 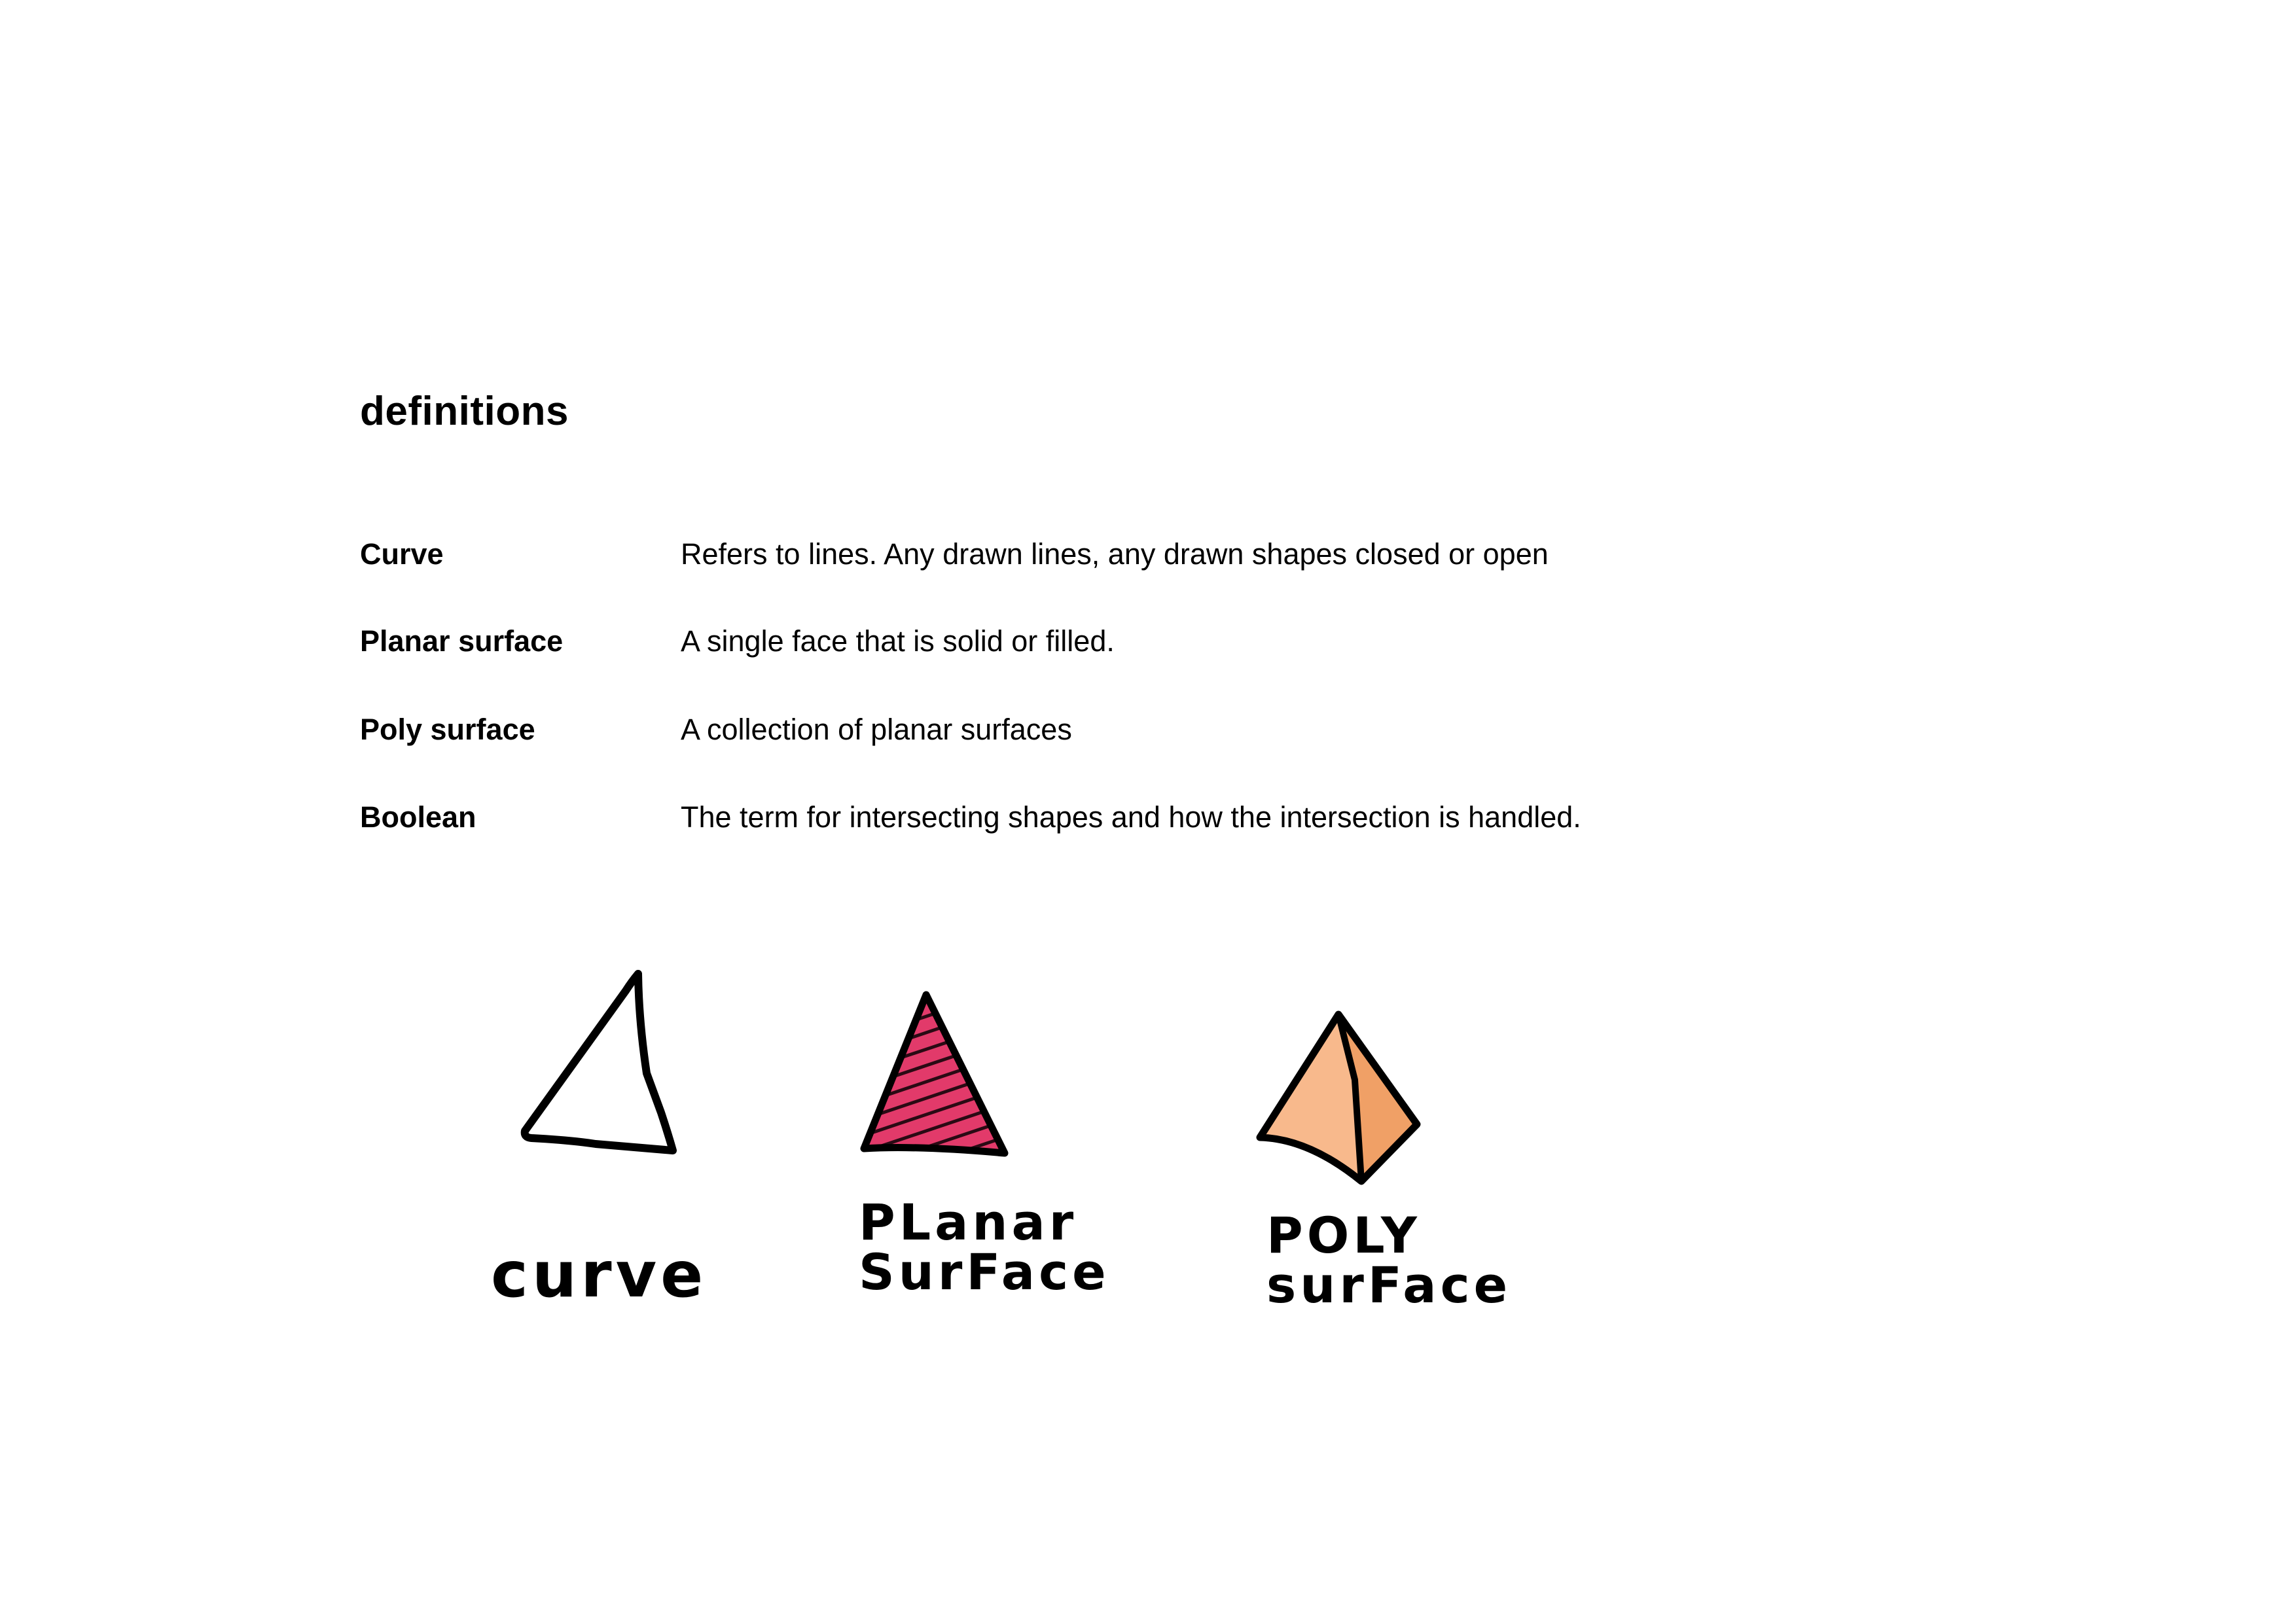 What do you see at coordinates (462, 641) in the screenshot?
I see `definition-term: Planar surface` at bounding box center [462, 641].